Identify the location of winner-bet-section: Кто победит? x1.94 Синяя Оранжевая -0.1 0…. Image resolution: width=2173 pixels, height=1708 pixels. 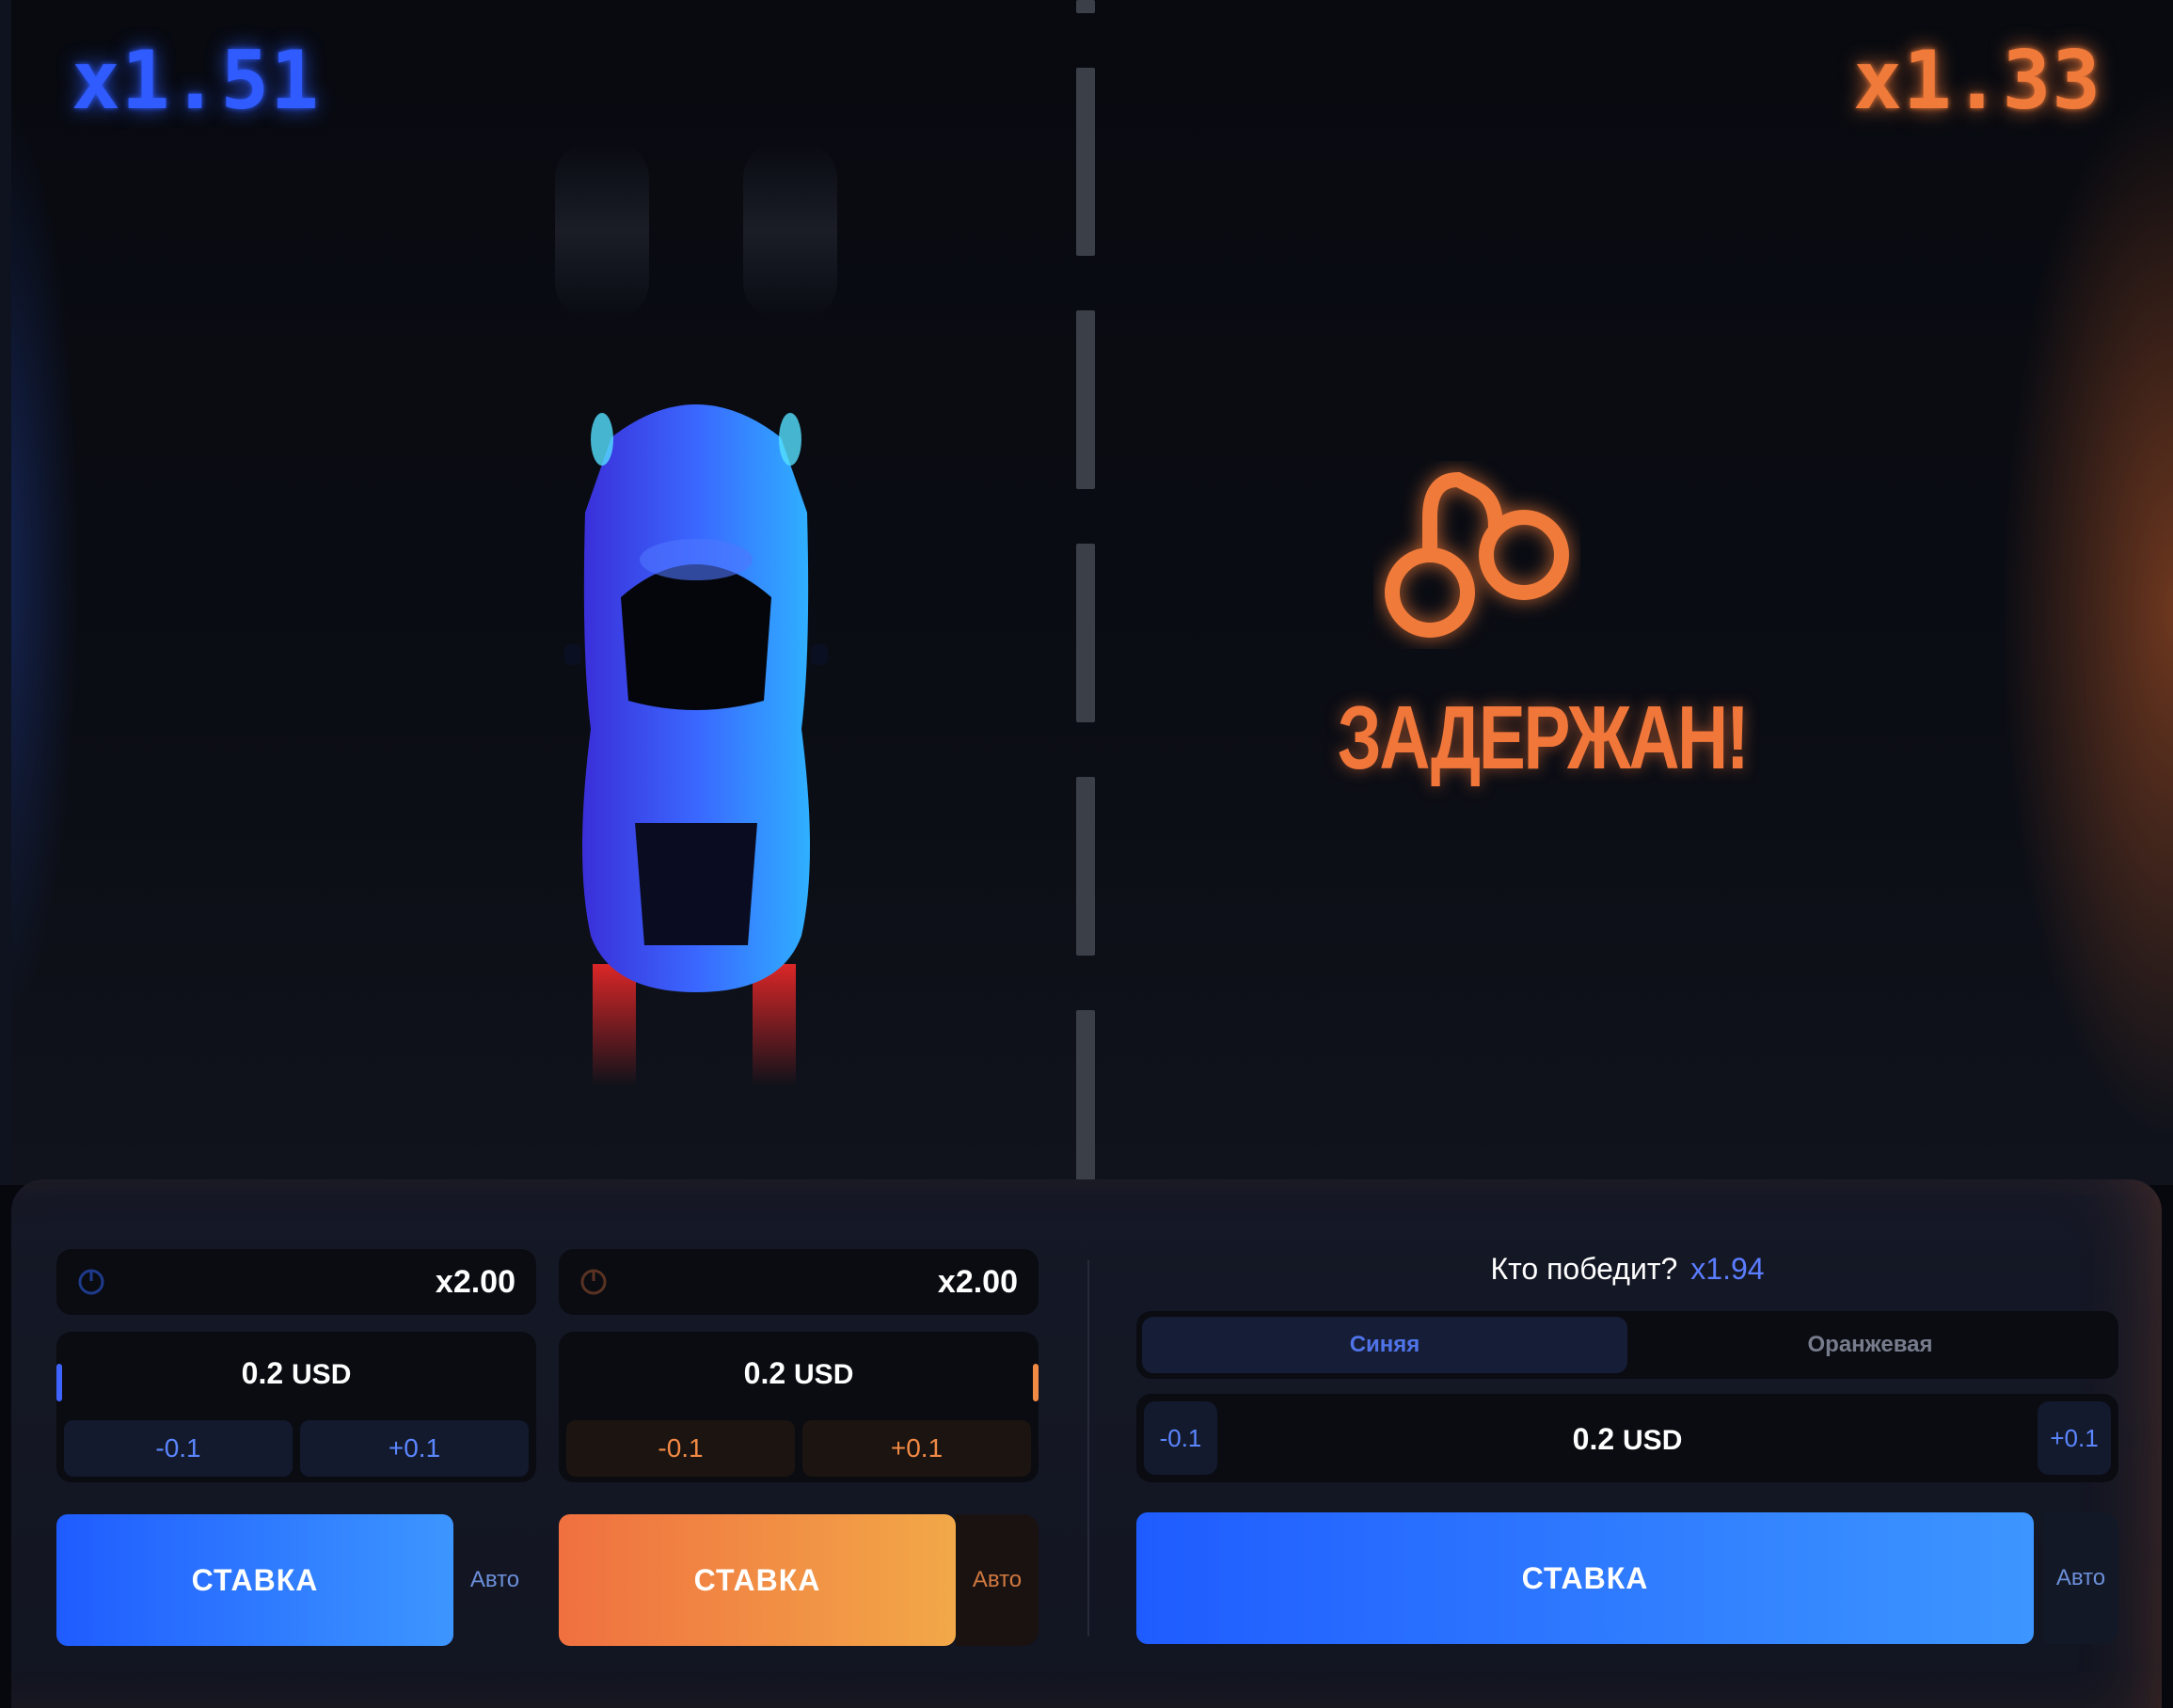
(1627, 1446).